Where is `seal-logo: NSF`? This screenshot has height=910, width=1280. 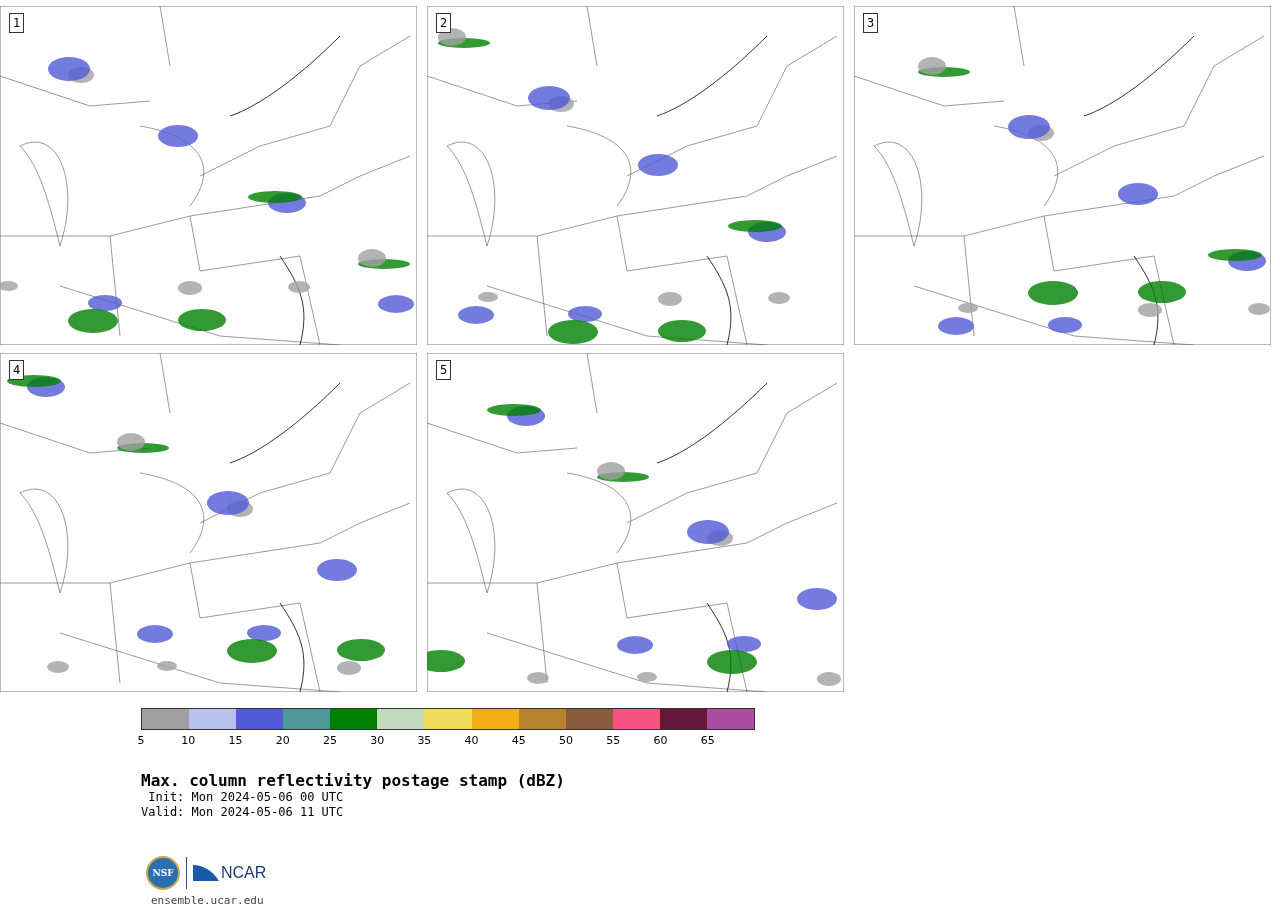 seal-logo: NSF is located at coordinates (163, 873).